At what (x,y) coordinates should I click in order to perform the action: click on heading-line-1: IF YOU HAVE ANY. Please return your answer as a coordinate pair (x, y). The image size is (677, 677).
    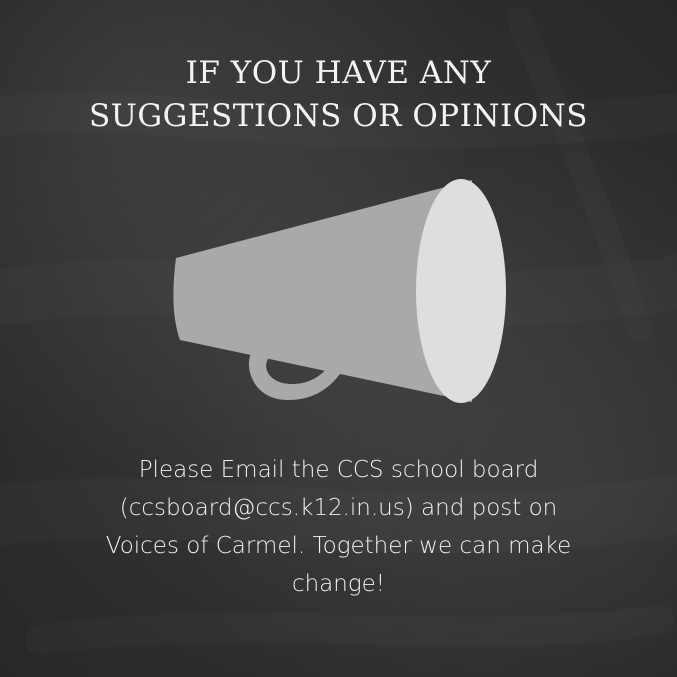
    Looking at the image, I should click on (338, 73).